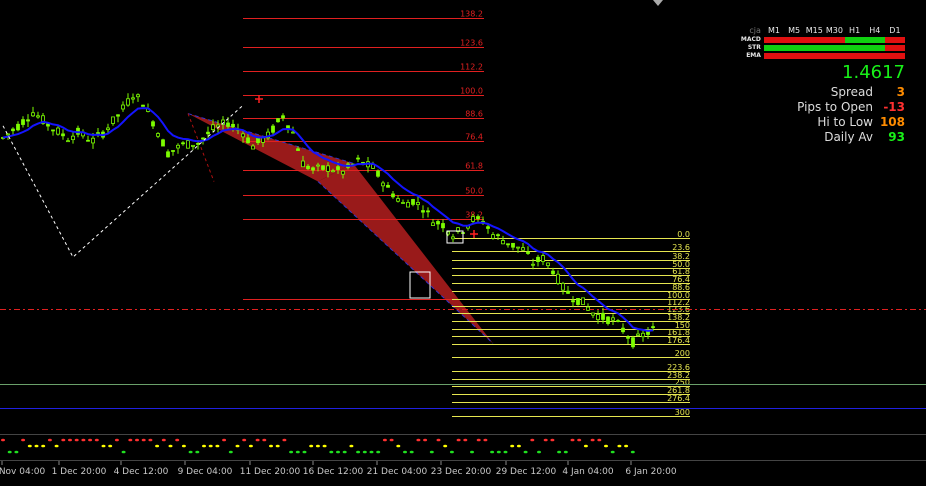 This screenshot has height=486, width=926. I want to click on indicator-name: MACD, so click(750, 39).